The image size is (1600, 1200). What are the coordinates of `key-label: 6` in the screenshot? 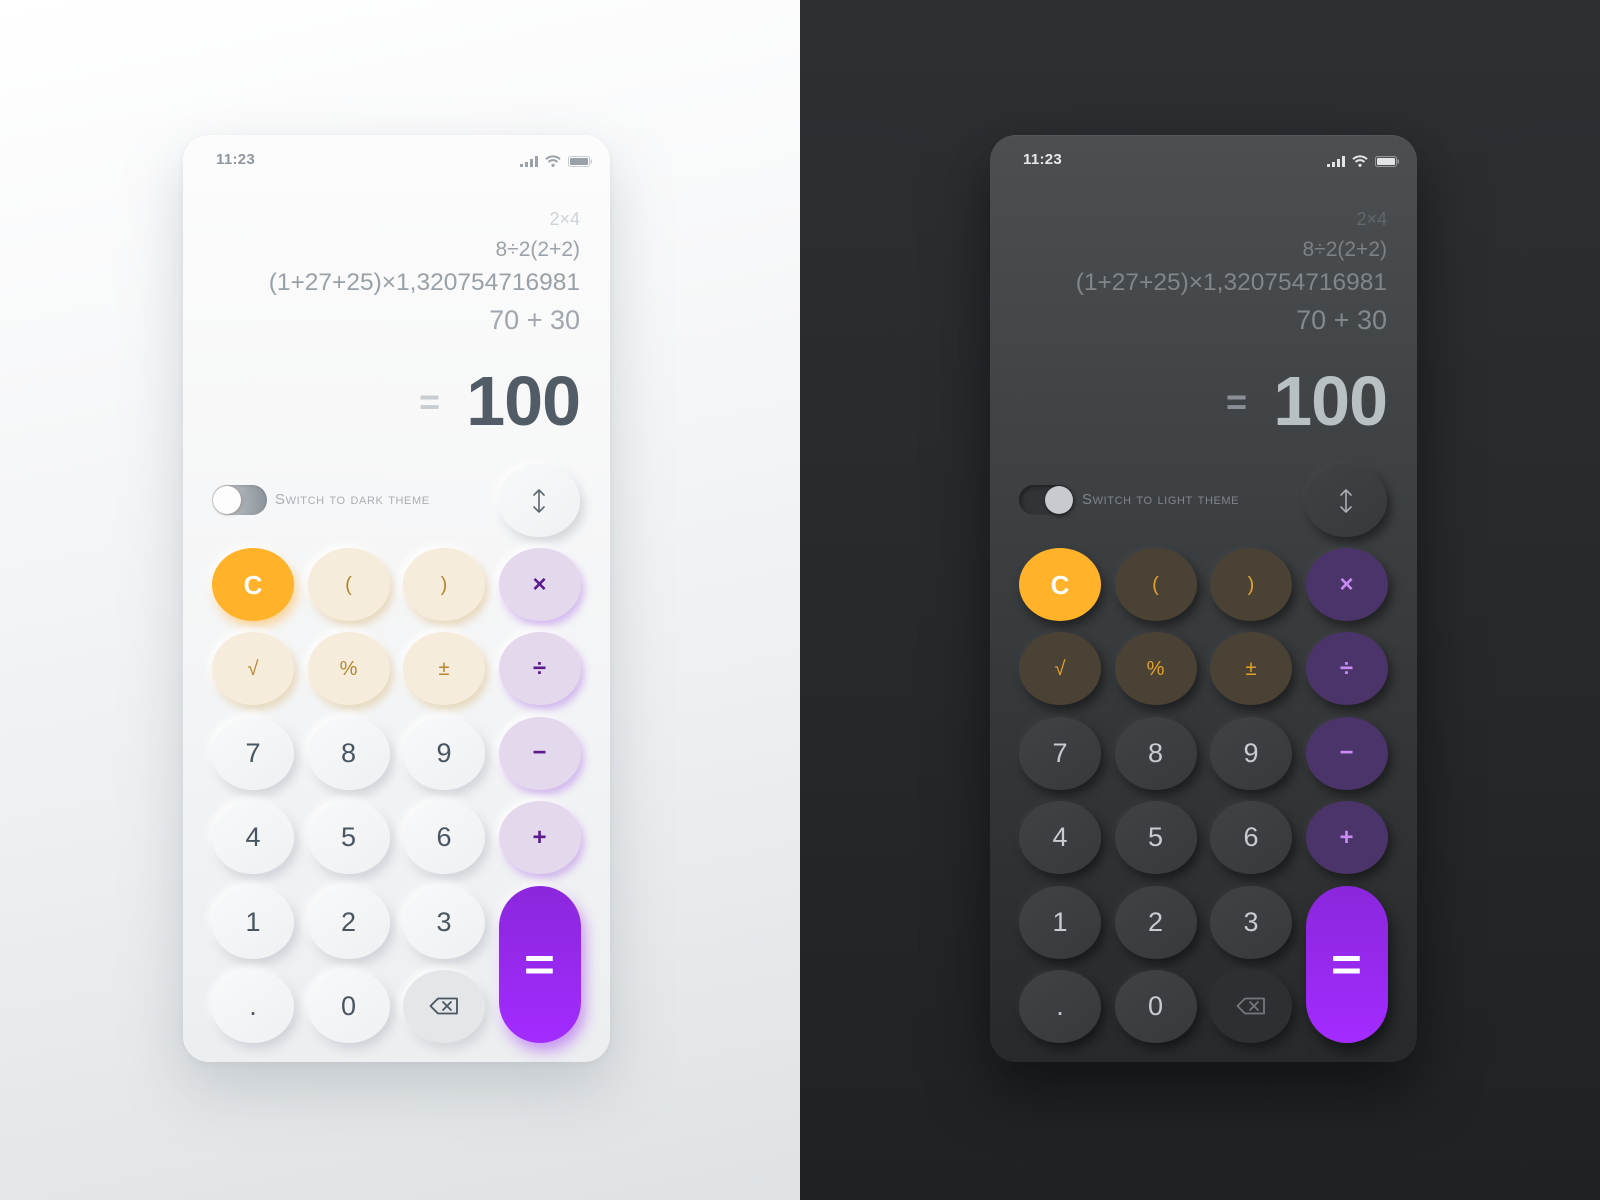 It's located at (444, 837).